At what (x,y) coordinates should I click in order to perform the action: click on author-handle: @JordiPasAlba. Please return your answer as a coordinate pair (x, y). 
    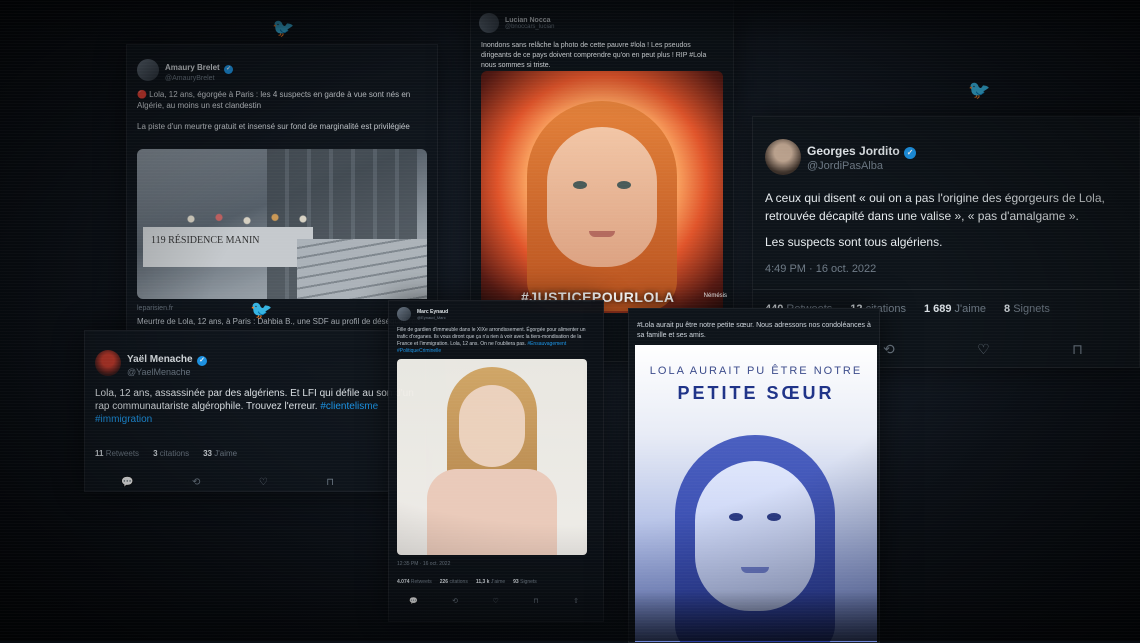
    Looking at the image, I should click on (861, 166).